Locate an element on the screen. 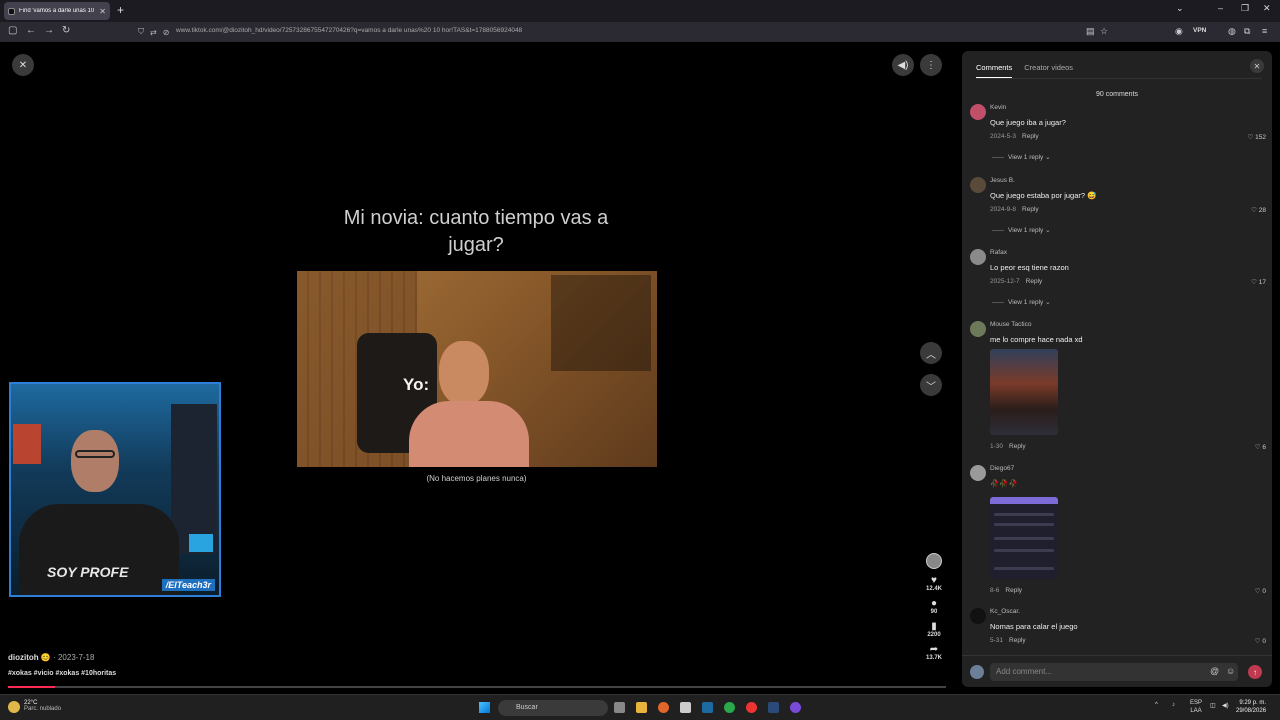  back-button: ← is located at coordinates (31, 30).